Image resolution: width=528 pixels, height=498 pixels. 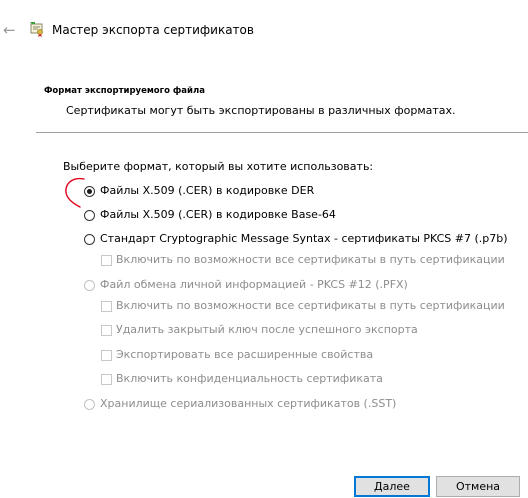 I want to click on title-bar: ← Мастер экспорта сертификатов, so click(x=264, y=32).